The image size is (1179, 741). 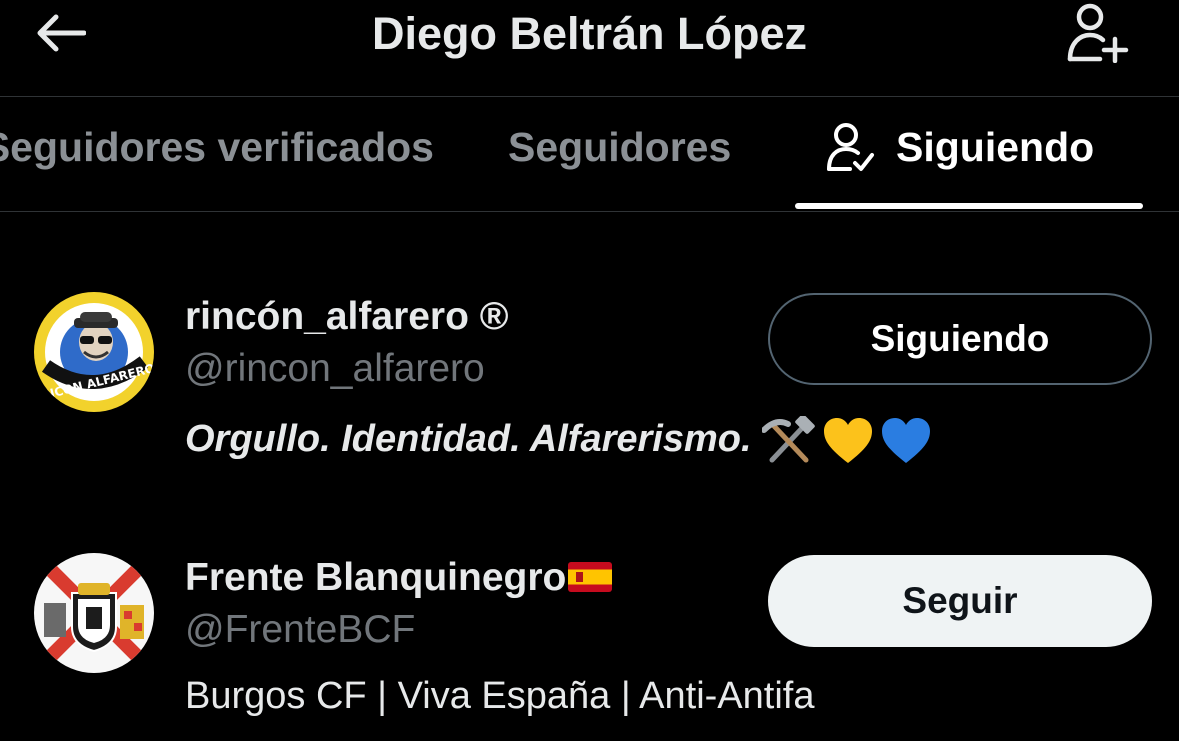 I want to click on bio-text: Orgullo. Identidad. Alfarerismo., so click(x=468, y=439).